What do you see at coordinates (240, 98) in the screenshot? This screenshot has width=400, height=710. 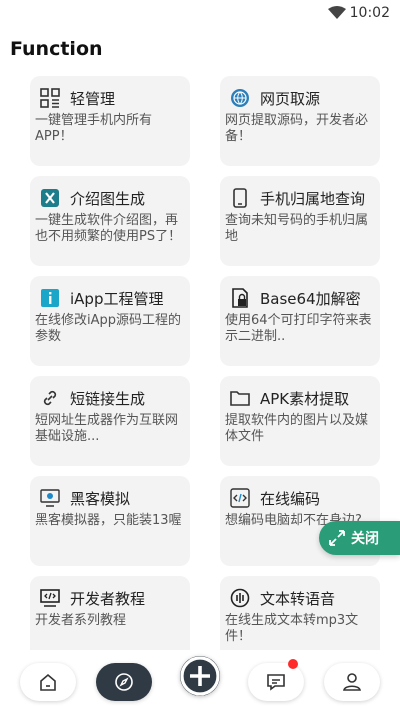 I see `globe-icon` at bounding box center [240, 98].